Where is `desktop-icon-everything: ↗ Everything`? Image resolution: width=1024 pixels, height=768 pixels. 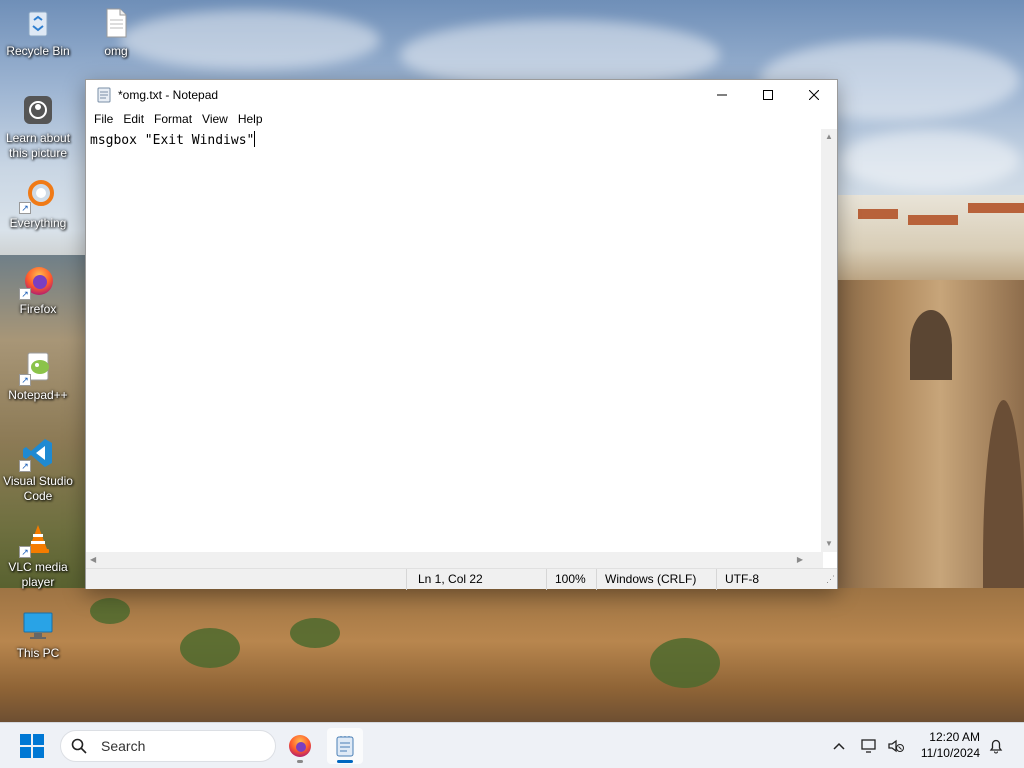 desktop-icon-everything: ↗ Everything is located at coordinates (38, 204).